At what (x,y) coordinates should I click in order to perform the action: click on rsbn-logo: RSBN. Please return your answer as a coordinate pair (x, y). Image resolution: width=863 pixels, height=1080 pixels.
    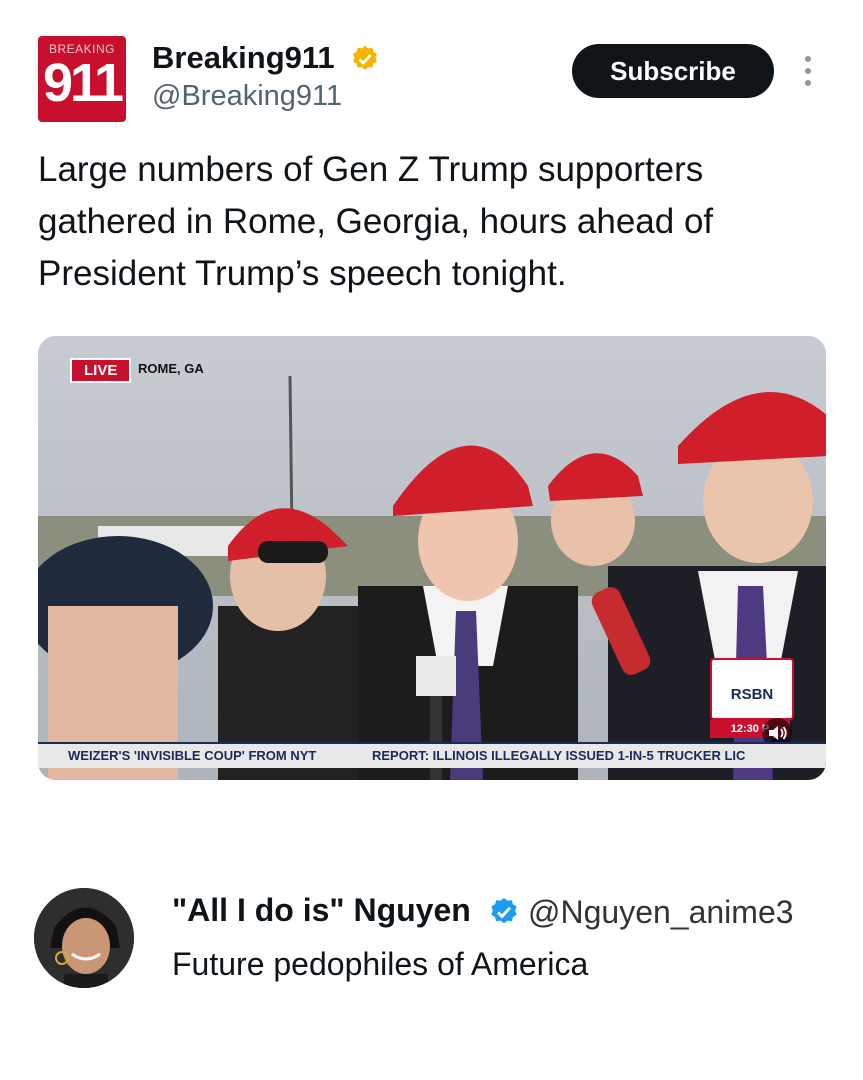
    Looking at the image, I should click on (752, 689).